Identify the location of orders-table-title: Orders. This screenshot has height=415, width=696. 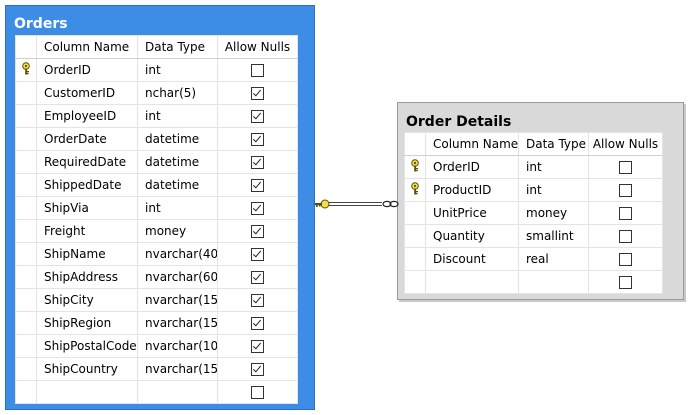
(41, 24).